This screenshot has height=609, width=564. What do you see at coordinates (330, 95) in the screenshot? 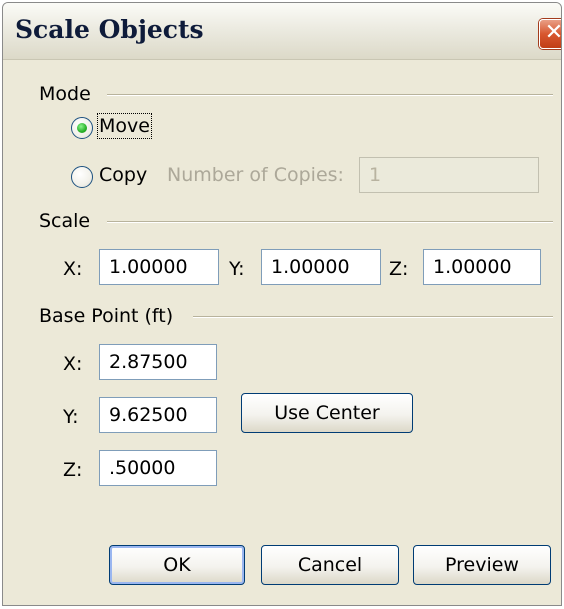
I see `mode-group-divider` at bounding box center [330, 95].